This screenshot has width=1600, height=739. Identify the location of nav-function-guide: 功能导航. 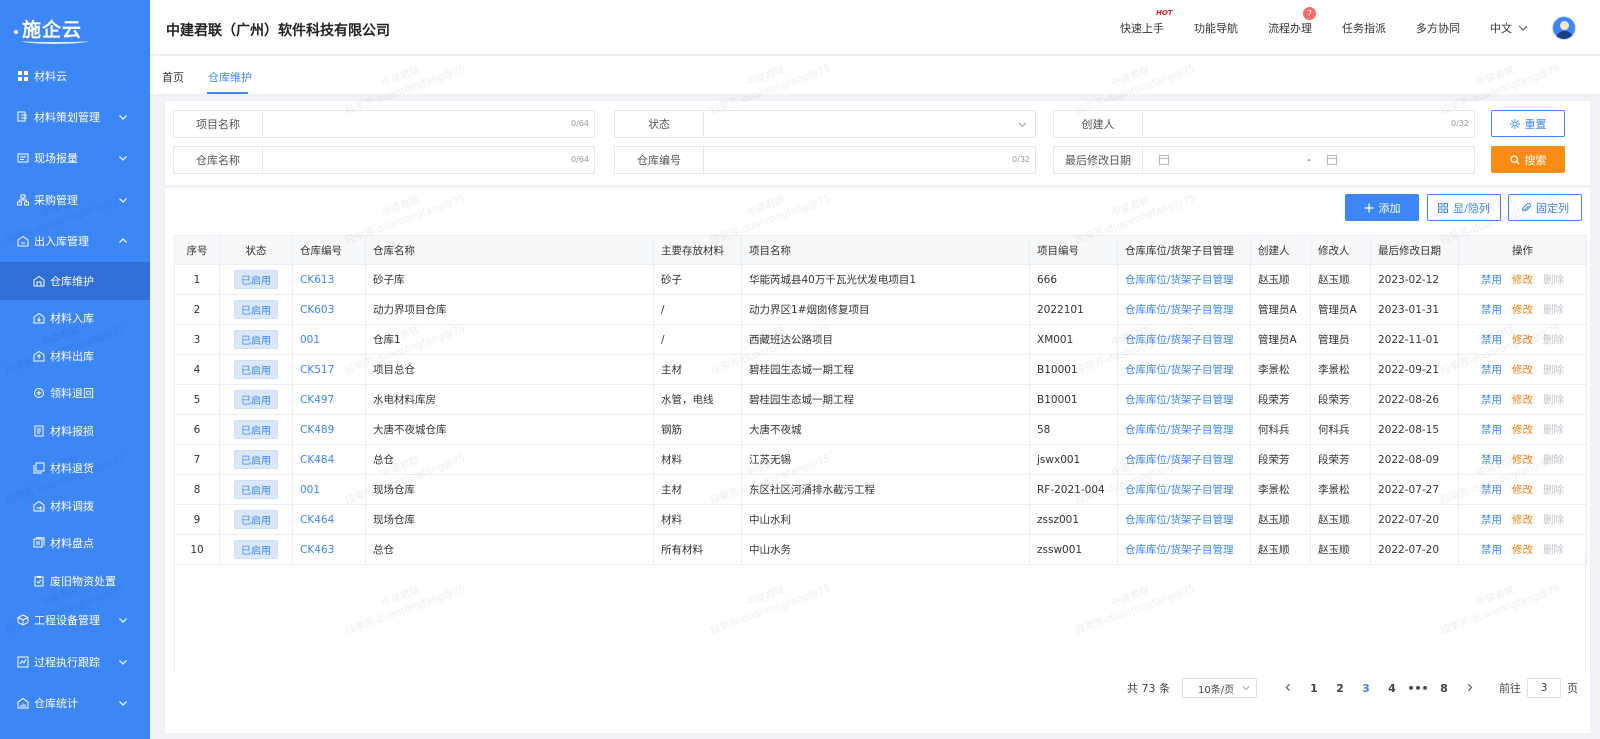
(1216, 28).